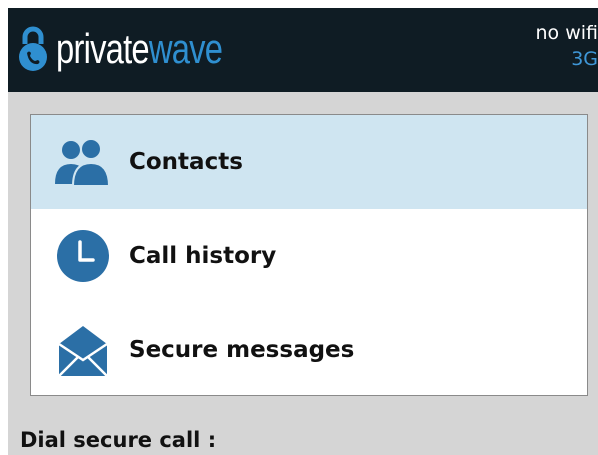 The height and width of the screenshot is (455, 598). What do you see at coordinates (242, 350) in the screenshot?
I see `menu-item-label: Secure messages` at bounding box center [242, 350].